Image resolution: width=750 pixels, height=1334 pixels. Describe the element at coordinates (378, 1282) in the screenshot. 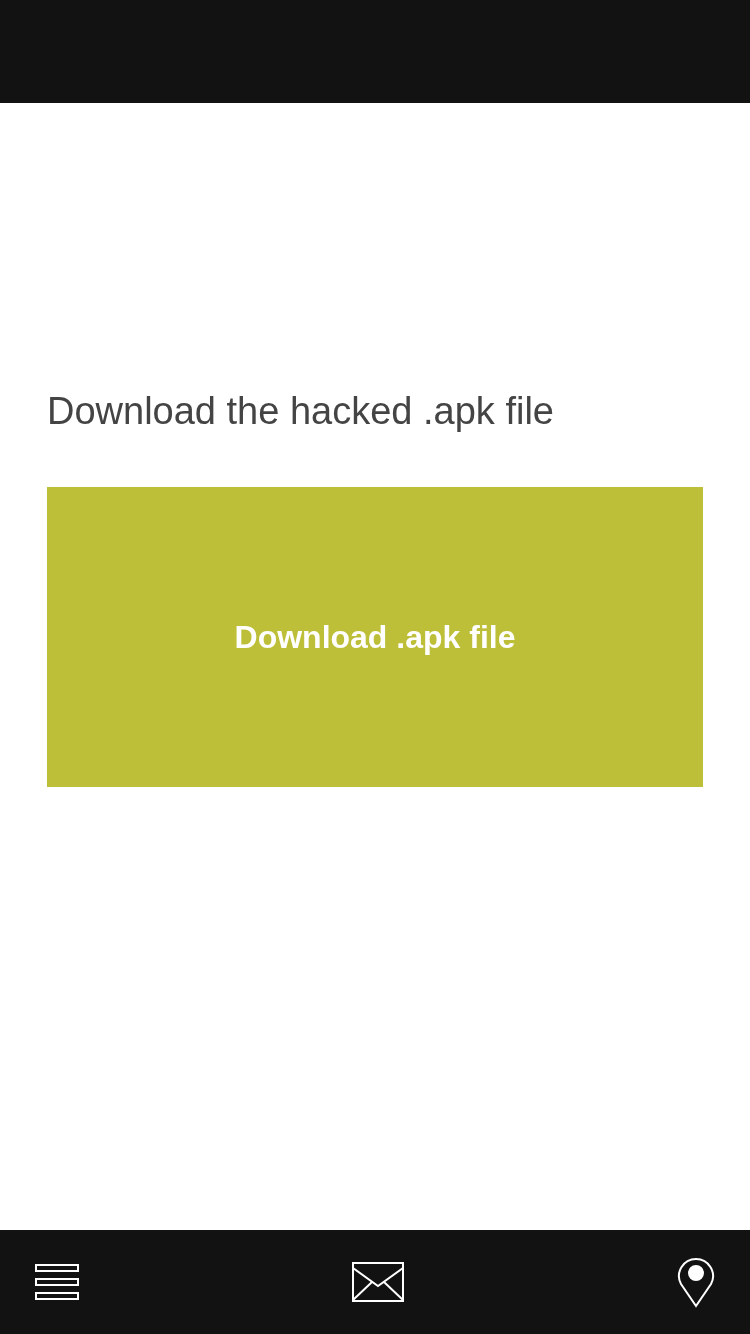

I see `mail-icon` at that location.